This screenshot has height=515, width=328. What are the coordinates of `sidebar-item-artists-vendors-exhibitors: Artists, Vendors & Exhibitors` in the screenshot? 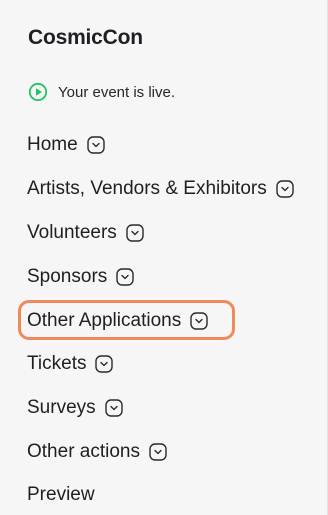 It's located at (160, 189).